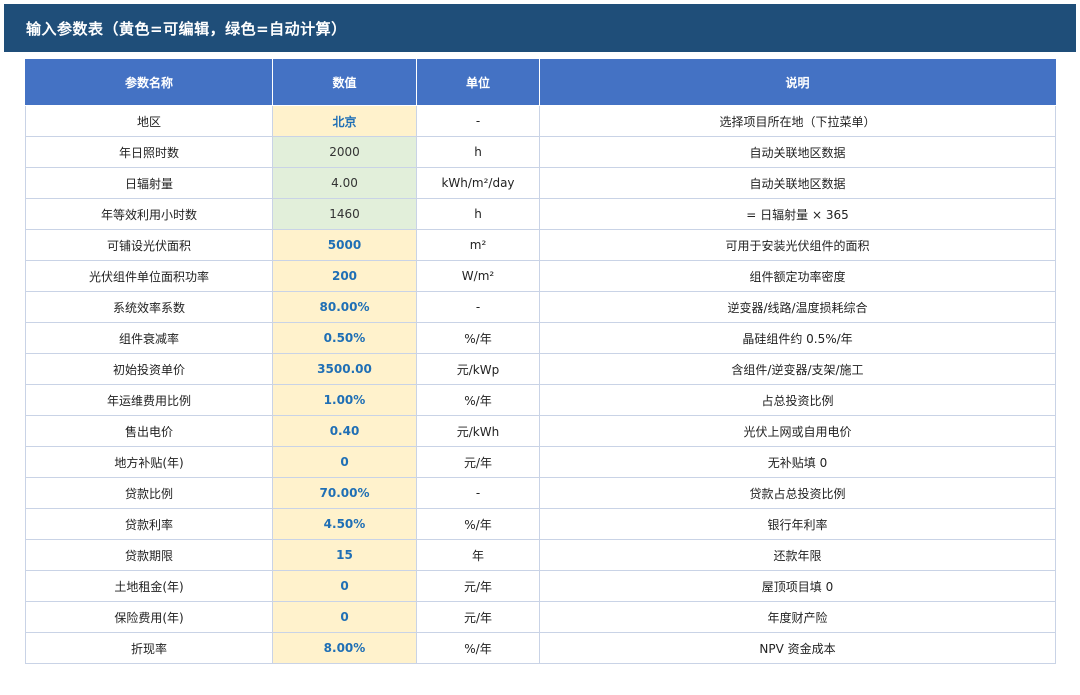 The height and width of the screenshot is (695, 1080). Describe the element at coordinates (344, 307) in the screenshot. I see `param-value-input: 80.00%` at that location.